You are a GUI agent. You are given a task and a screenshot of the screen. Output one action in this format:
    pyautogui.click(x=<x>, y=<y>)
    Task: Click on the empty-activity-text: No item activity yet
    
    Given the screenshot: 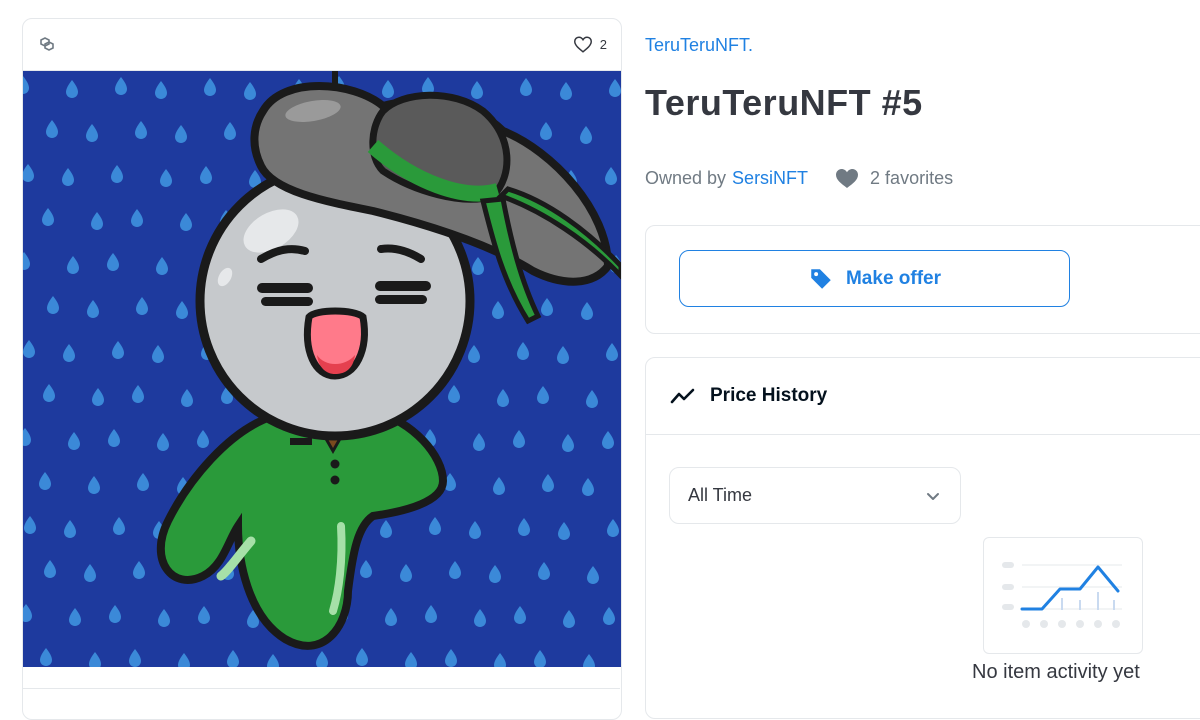 What is the action you would take?
    pyautogui.click(x=1056, y=672)
    